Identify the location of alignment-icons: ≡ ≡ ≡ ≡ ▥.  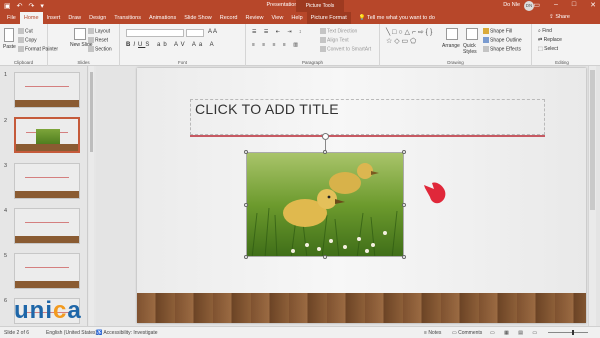
(276, 45).